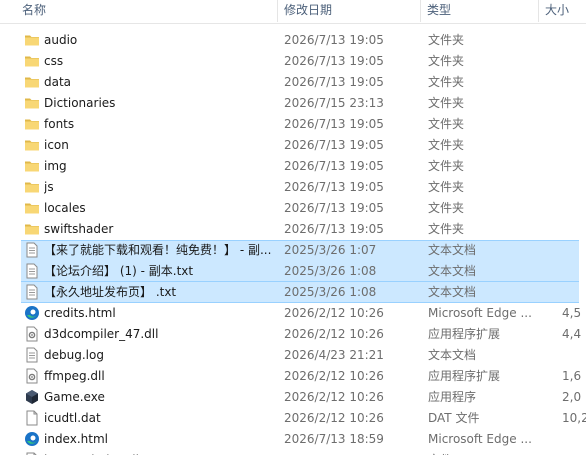 The image size is (586, 462). What do you see at coordinates (464, 334) in the screenshot?
I see `file-type: 应用程序扩展` at bounding box center [464, 334].